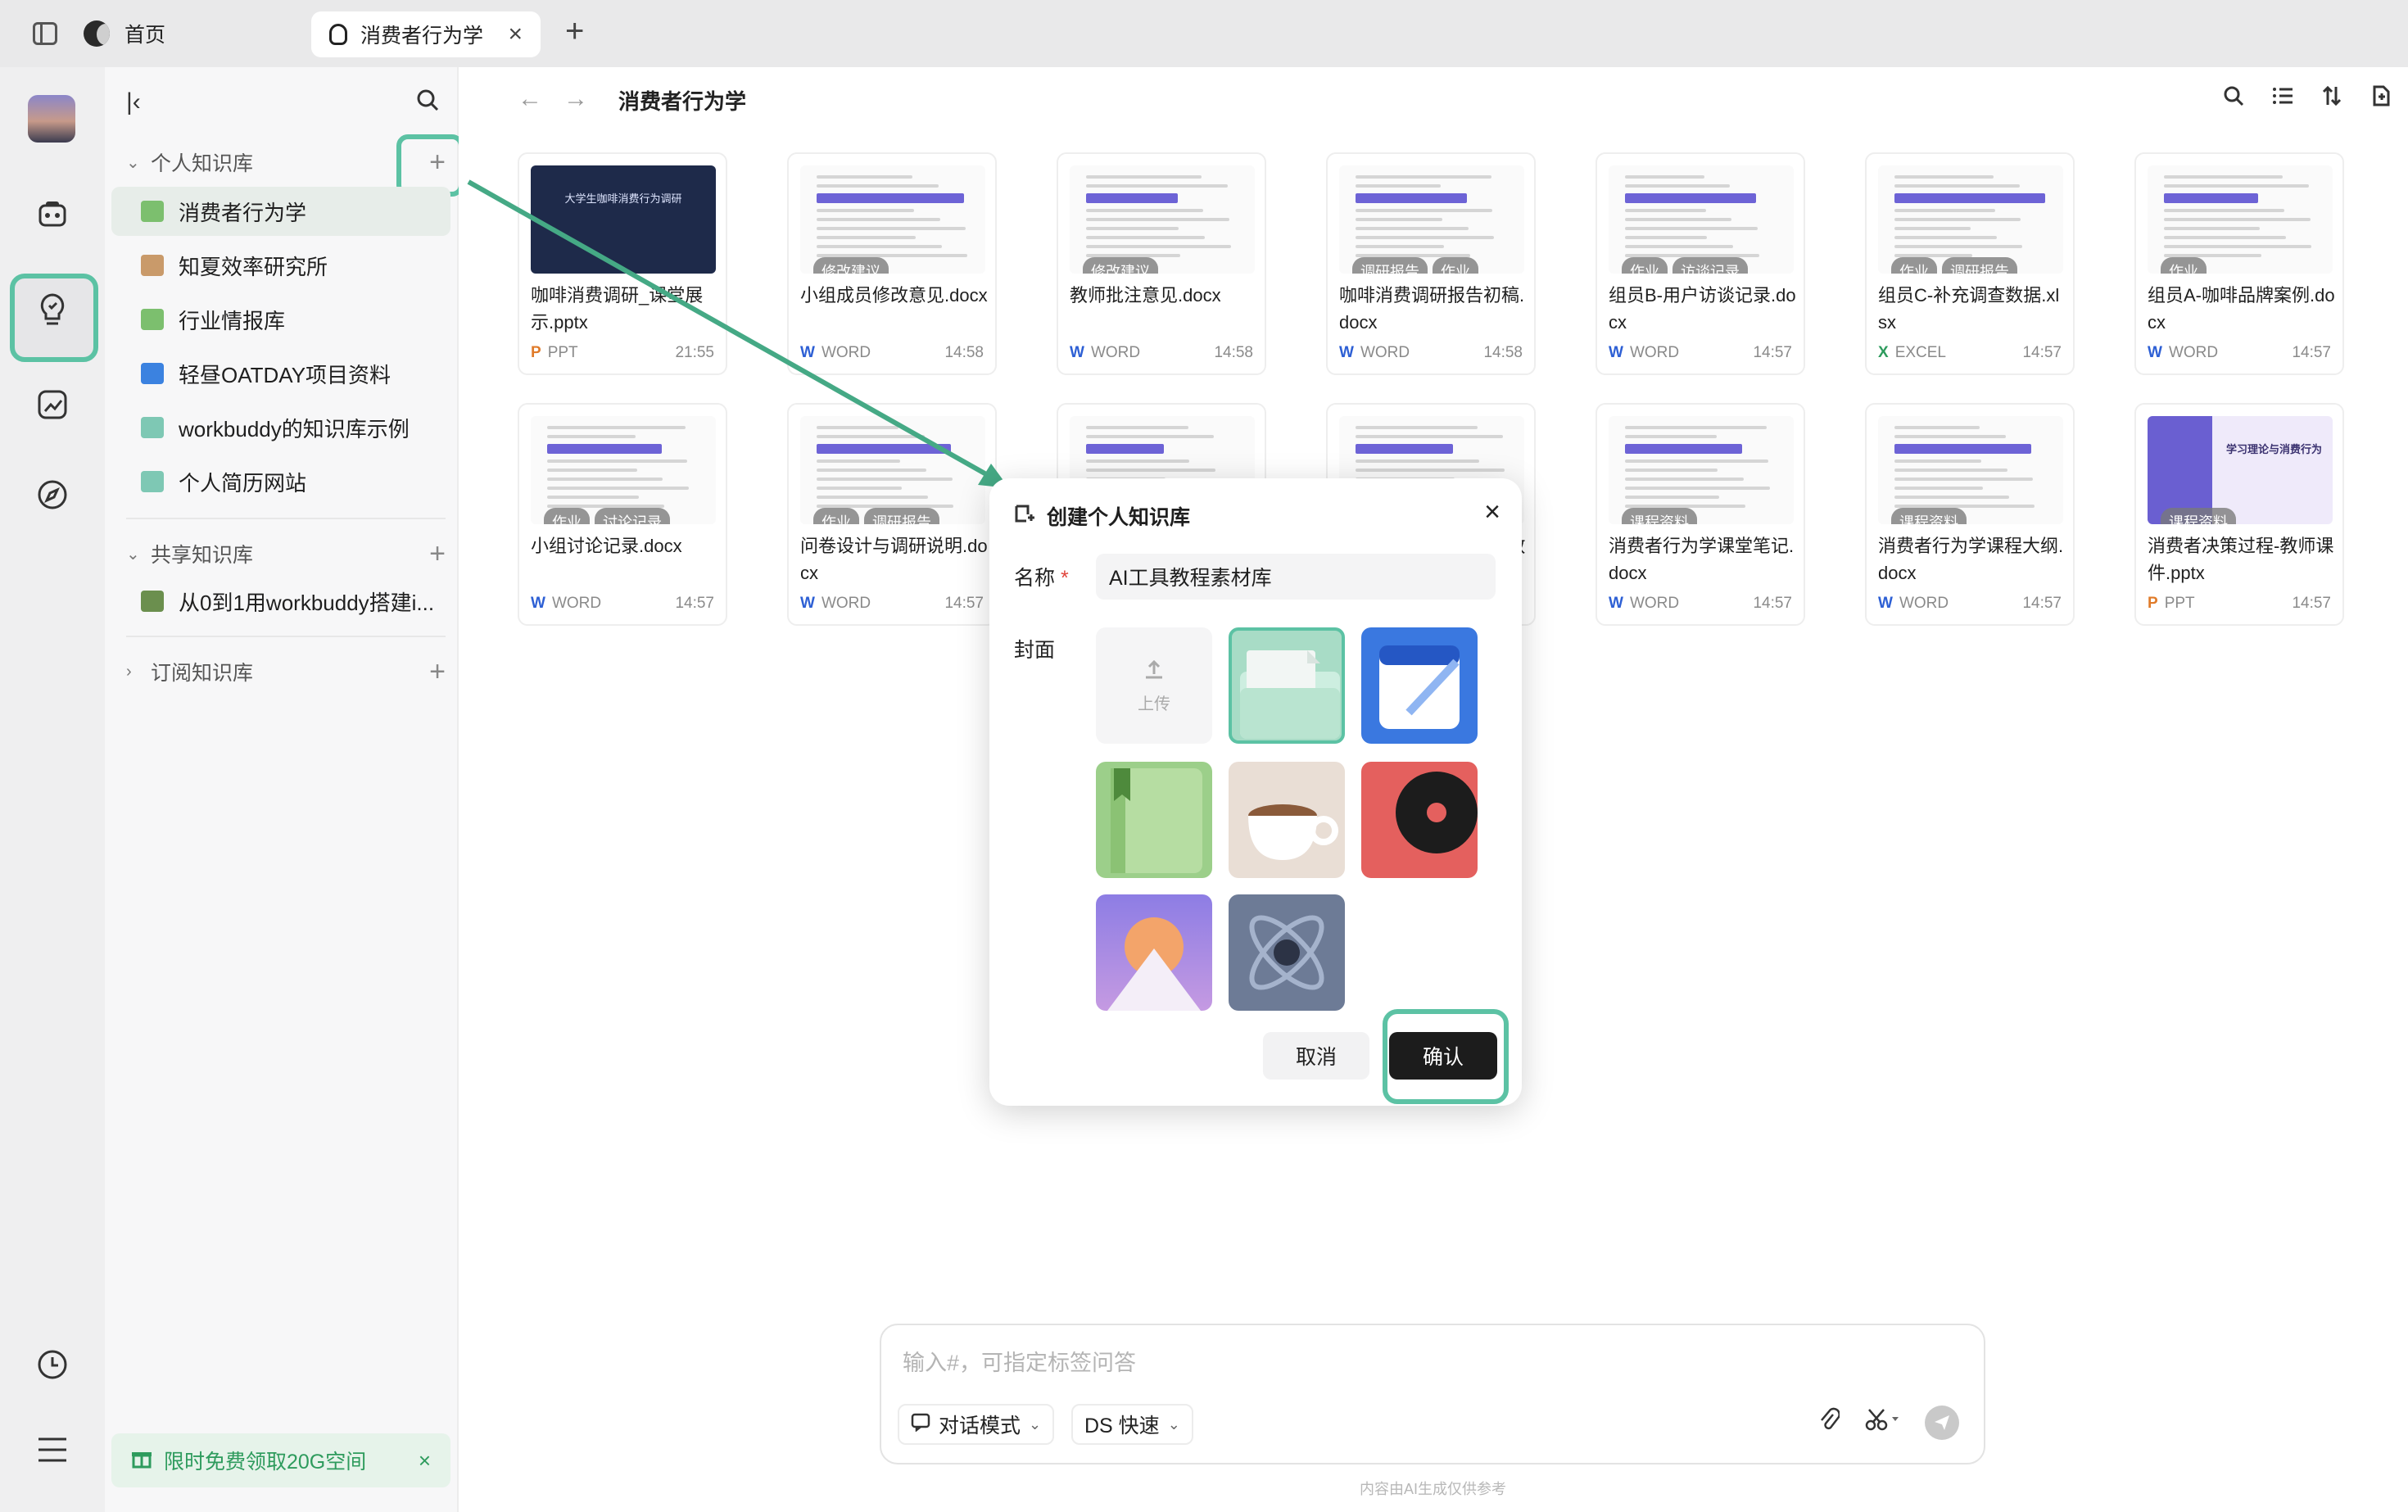  I want to click on vinyl-record-cover, so click(1419, 820).